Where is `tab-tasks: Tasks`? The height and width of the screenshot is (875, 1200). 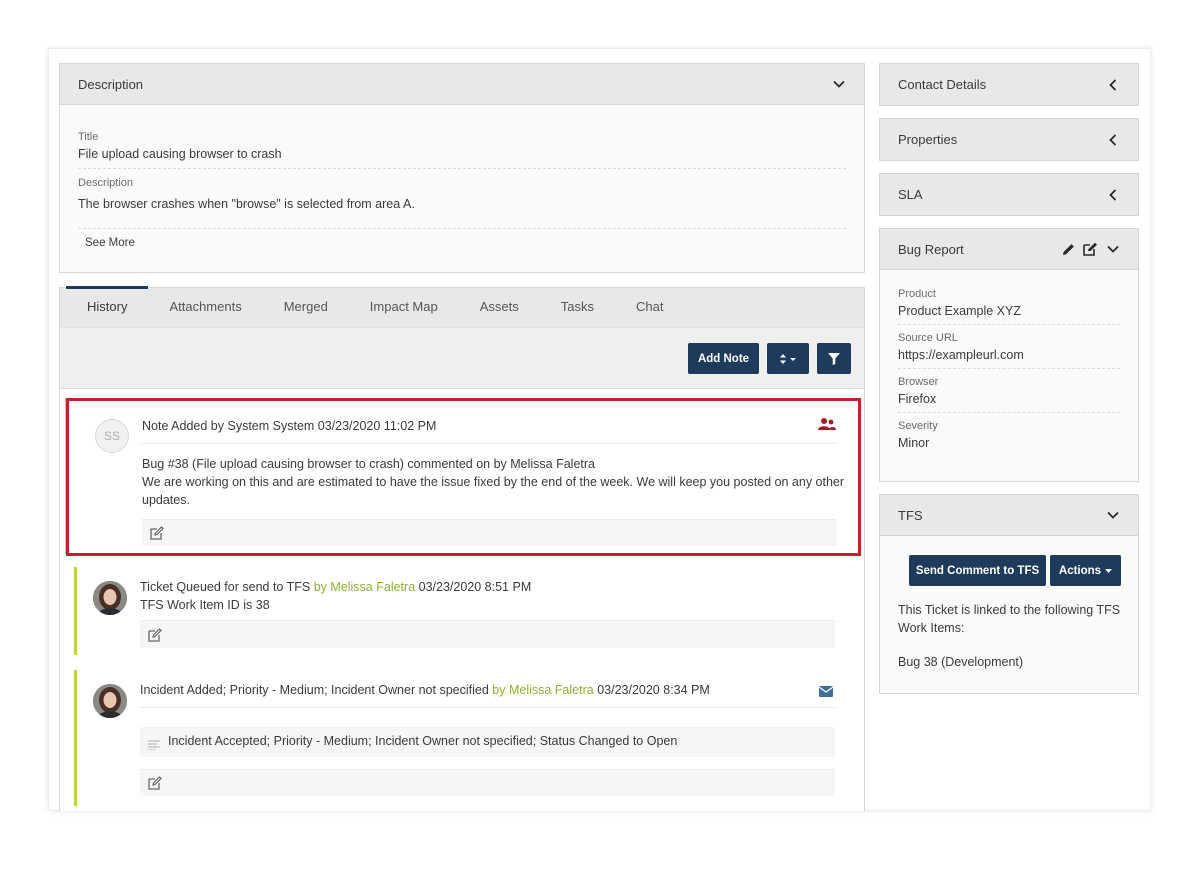
tab-tasks: Tasks is located at coordinates (577, 313).